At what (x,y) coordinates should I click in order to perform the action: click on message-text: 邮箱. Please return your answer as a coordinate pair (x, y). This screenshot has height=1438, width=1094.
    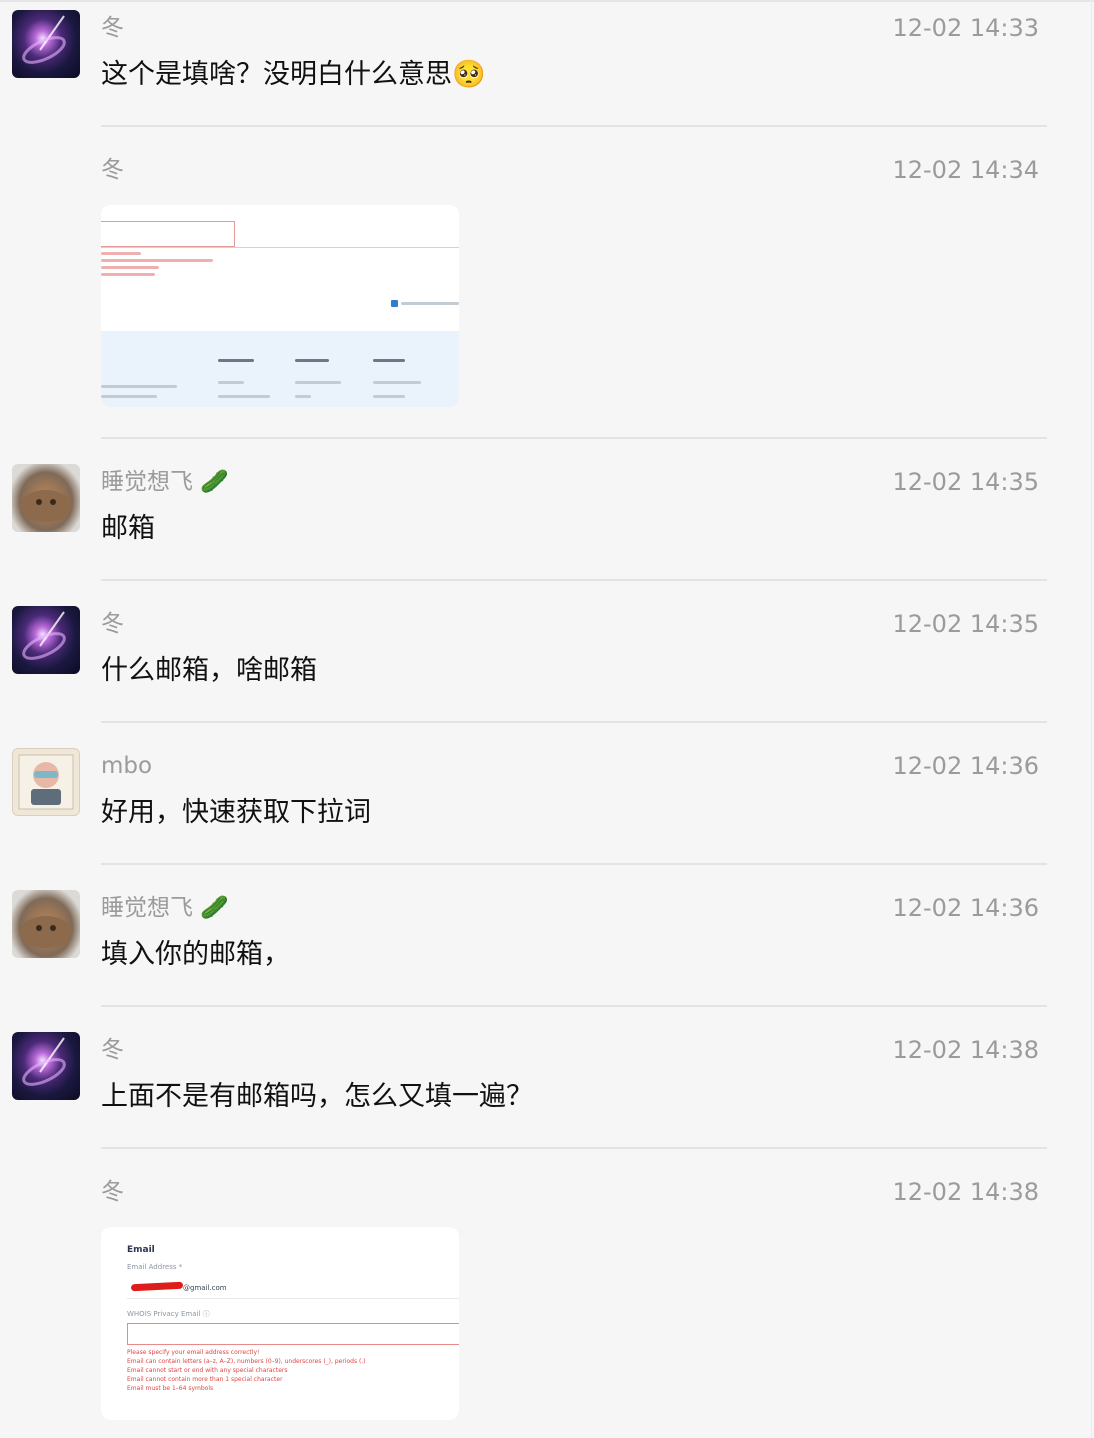
    Looking at the image, I should click on (128, 528).